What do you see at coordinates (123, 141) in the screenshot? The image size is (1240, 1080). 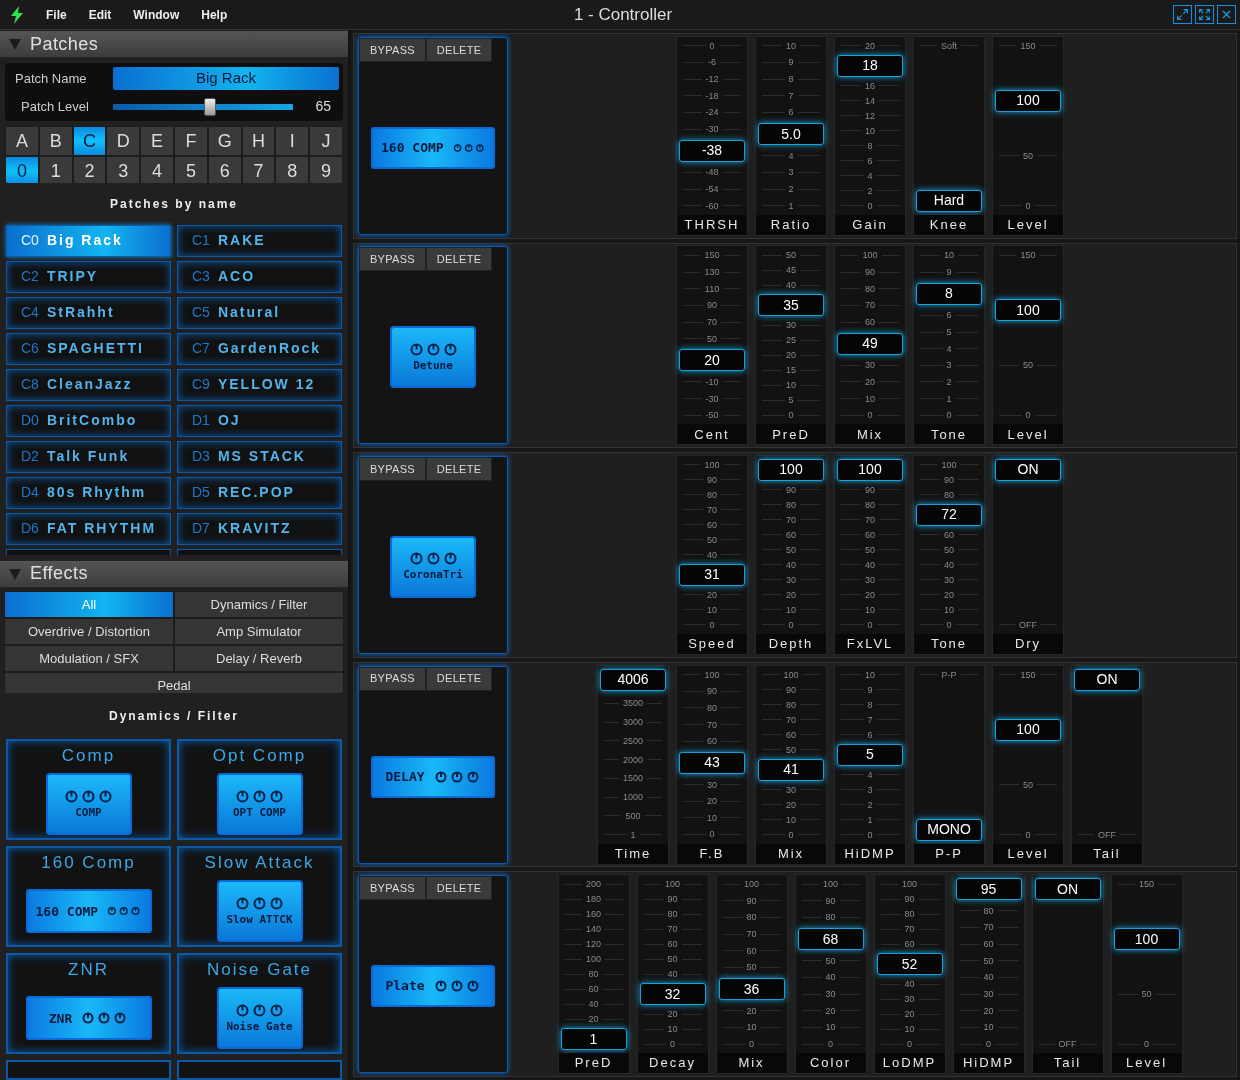 I see `bank-button: D` at bounding box center [123, 141].